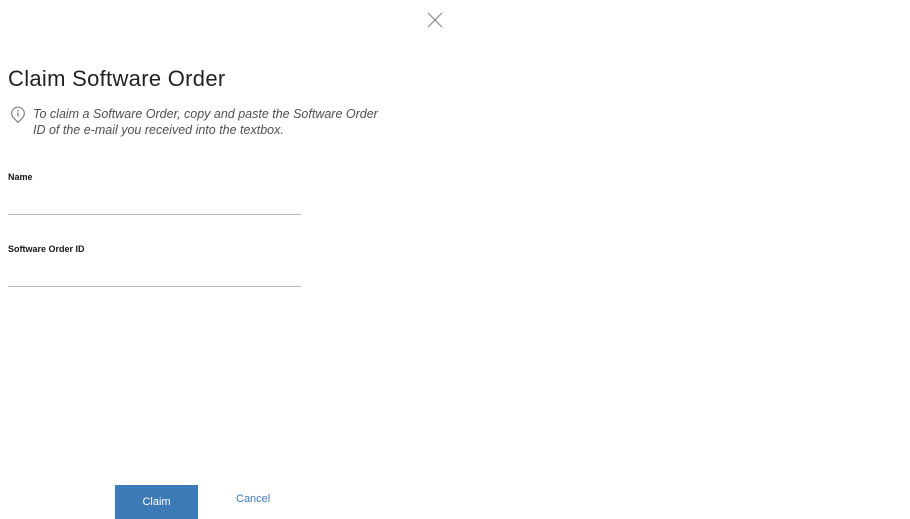 The width and height of the screenshot is (910, 519). I want to click on close-button, so click(435, 20).